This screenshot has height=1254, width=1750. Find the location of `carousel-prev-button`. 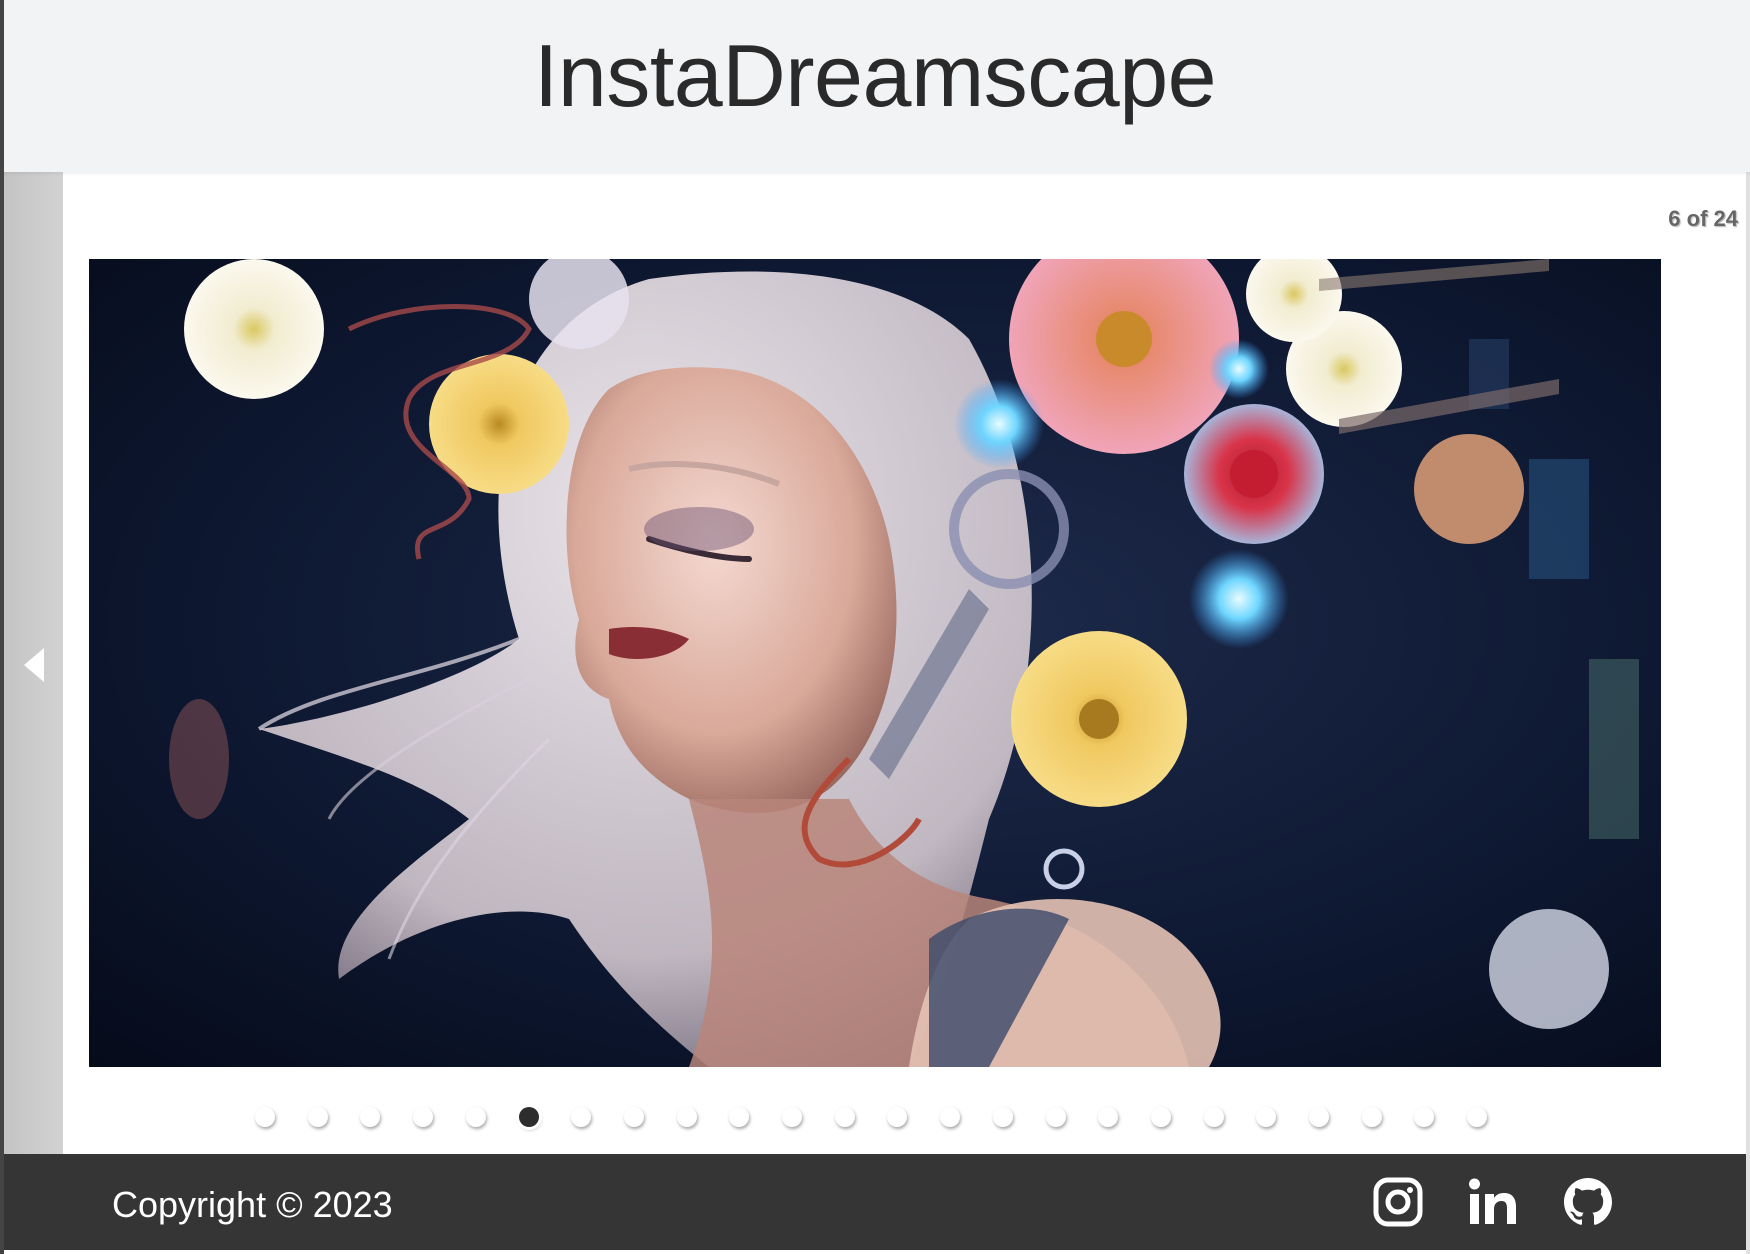

carousel-prev-button is located at coordinates (33, 663).